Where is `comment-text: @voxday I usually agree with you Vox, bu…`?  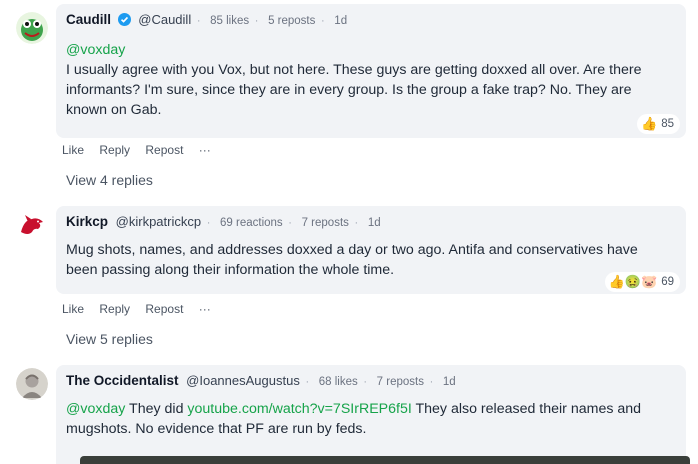
comment-text: @voxday I usually agree with you Vox, bu… is located at coordinates (366, 80).